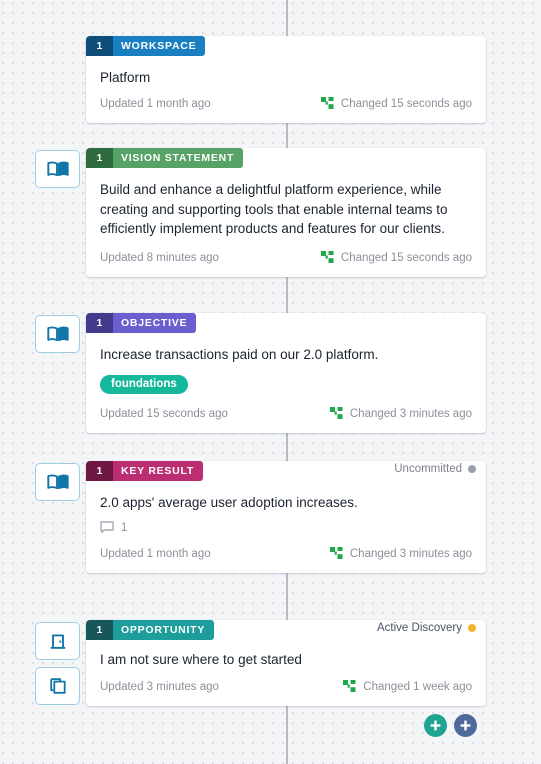 This screenshot has height=764, width=541. I want to click on add-node-teal-button, so click(435, 725).